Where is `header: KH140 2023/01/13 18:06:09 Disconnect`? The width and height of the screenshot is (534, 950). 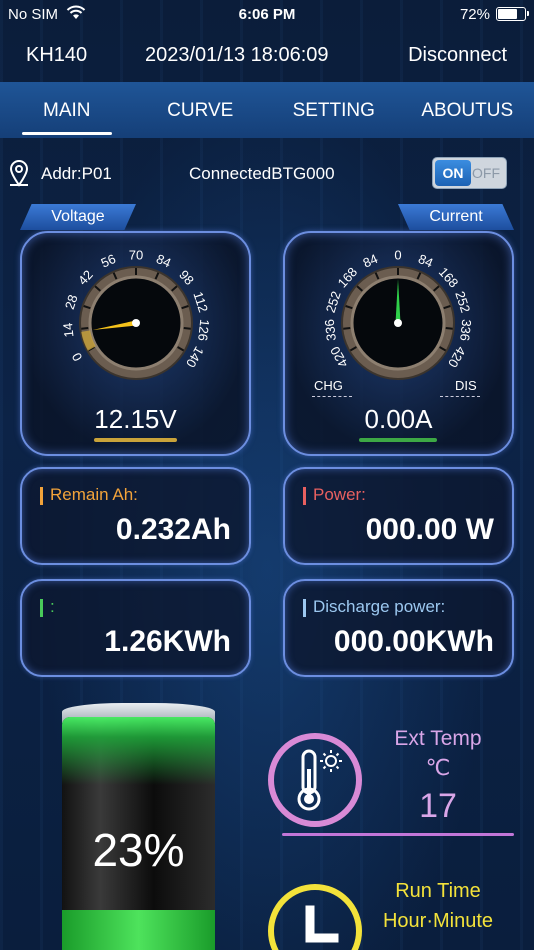
header: KH140 2023/01/13 18:06:09 Disconnect is located at coordinates (267, 54).